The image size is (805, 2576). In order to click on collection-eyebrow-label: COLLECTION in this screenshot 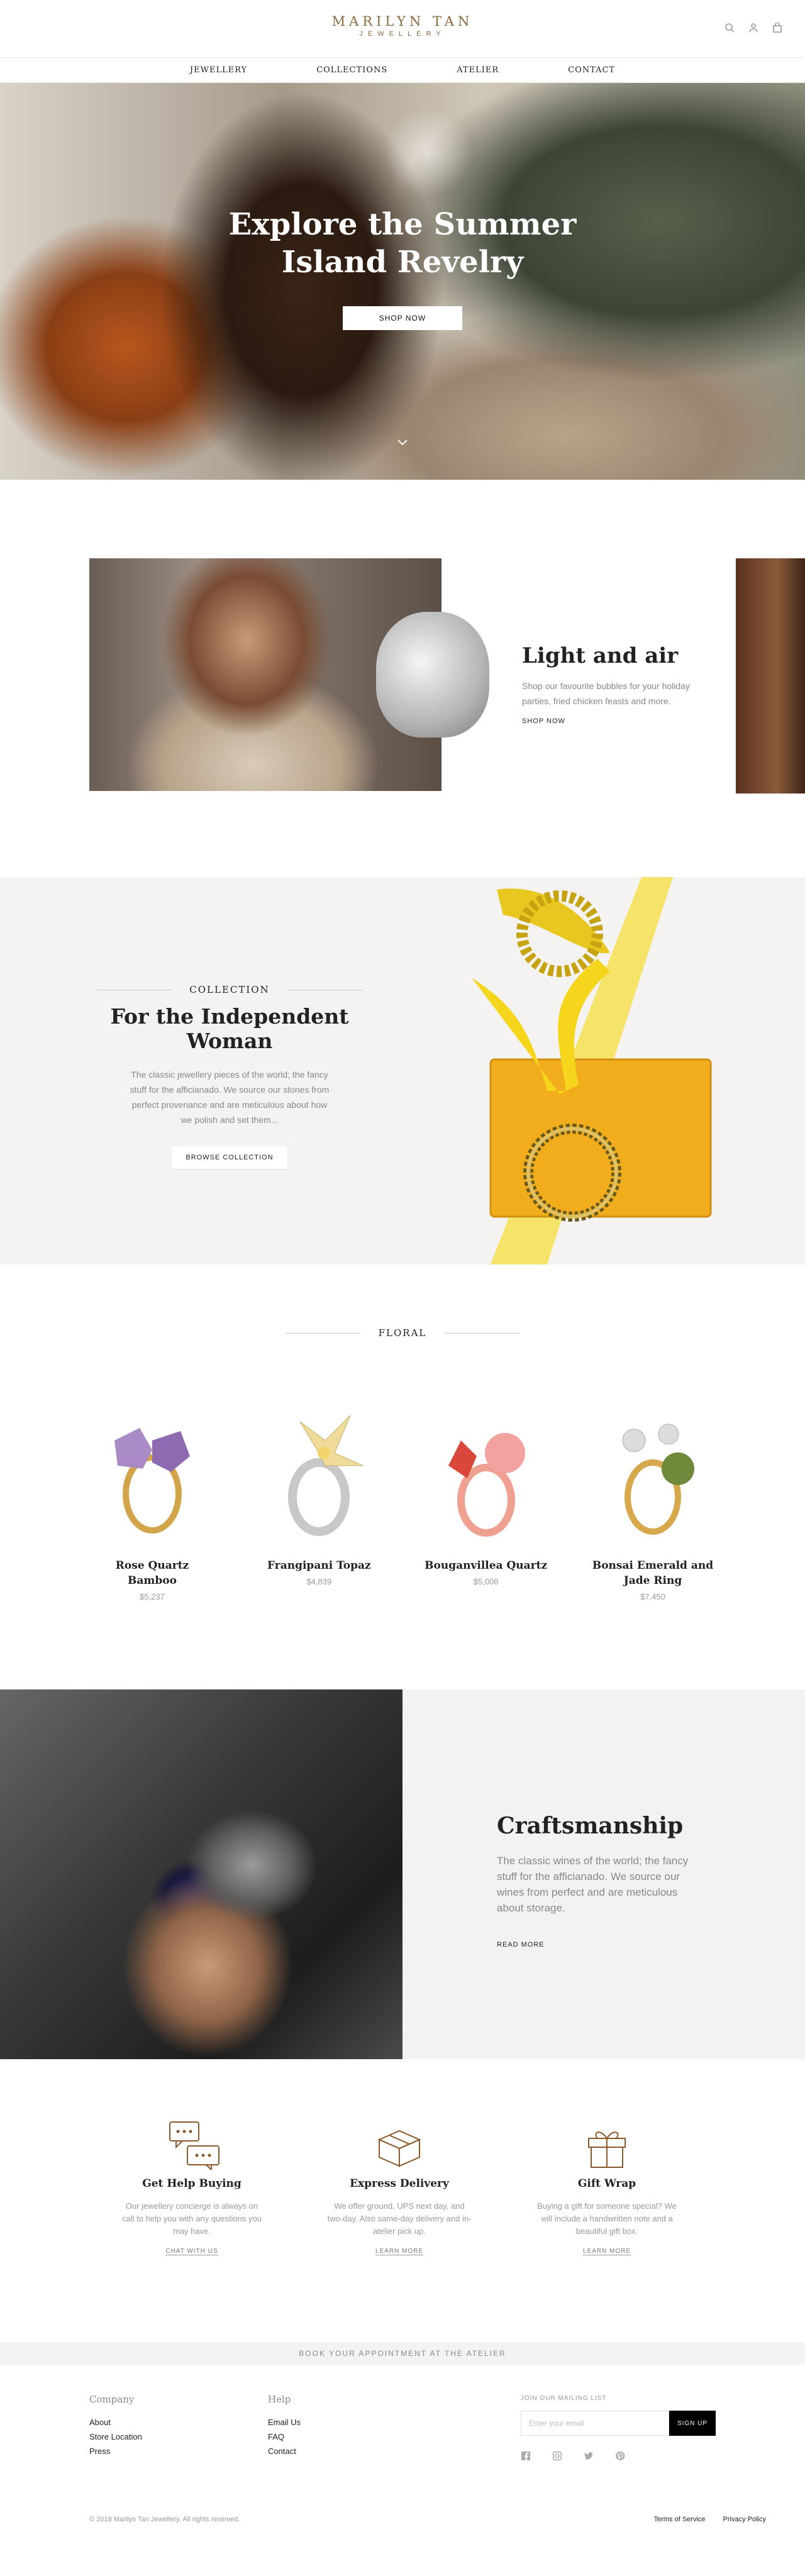, I will do `click(229, 989)`.